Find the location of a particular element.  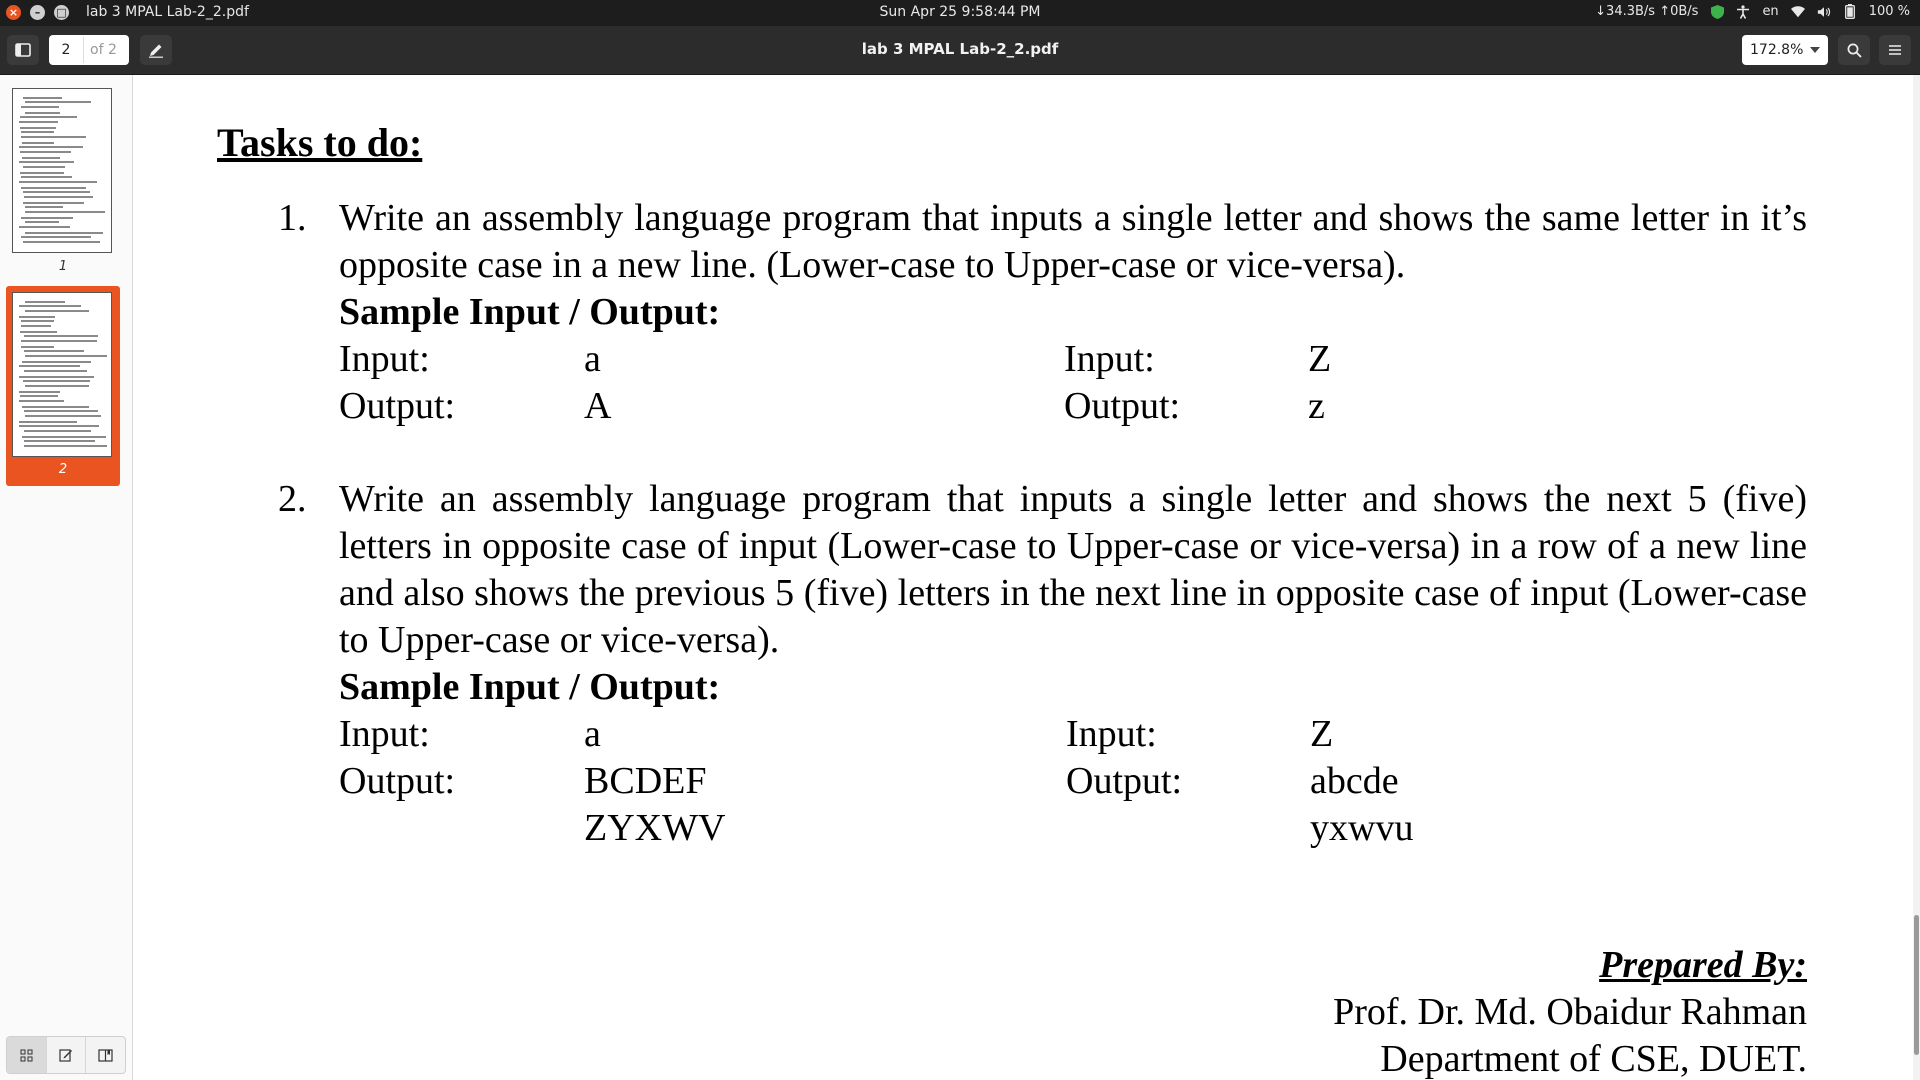

shield-icon is located at coordinates (1717, 11).